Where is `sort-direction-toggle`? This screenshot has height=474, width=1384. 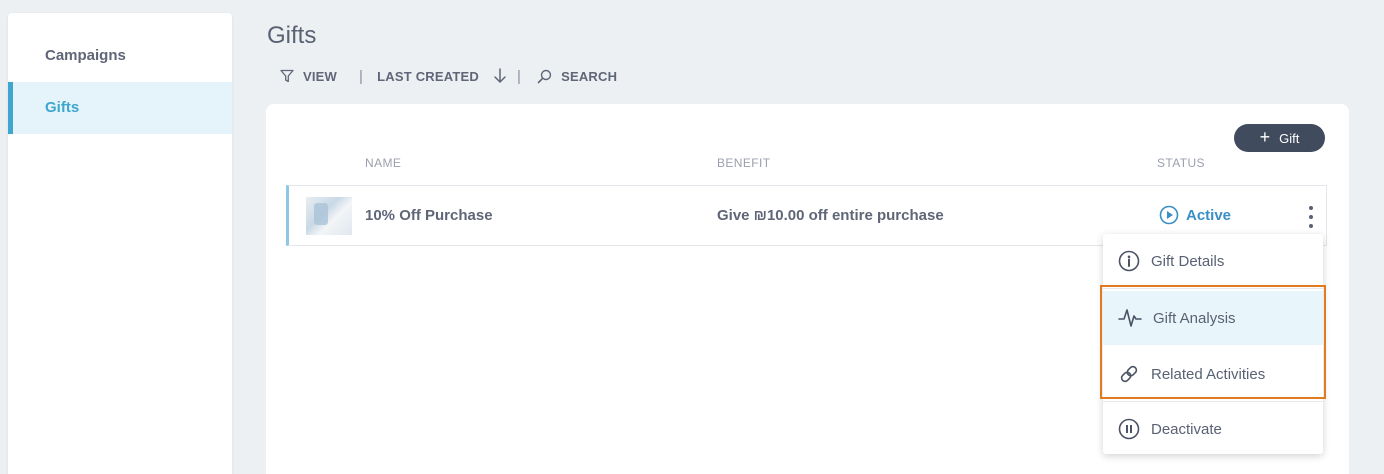 sort-direction-toggle is located at coordinates (500, 76).